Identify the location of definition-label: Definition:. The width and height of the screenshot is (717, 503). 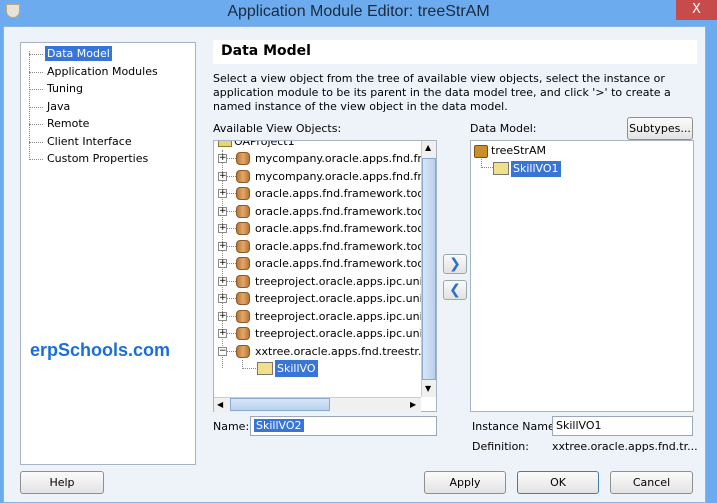
(500, 446).